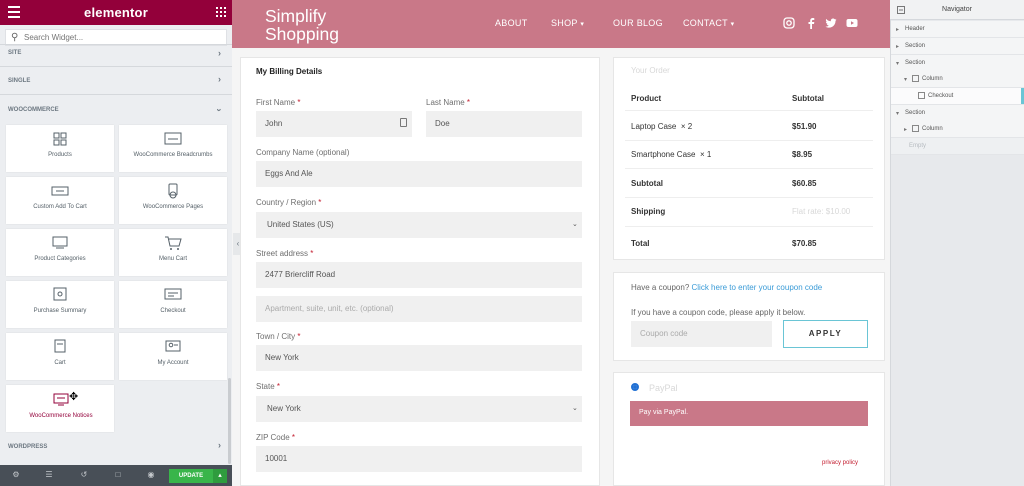  What do you see at coordinates (419, 174) in the screenshot?
I see `company-field: Eggs And Ale` at bounding box center [419, 174].